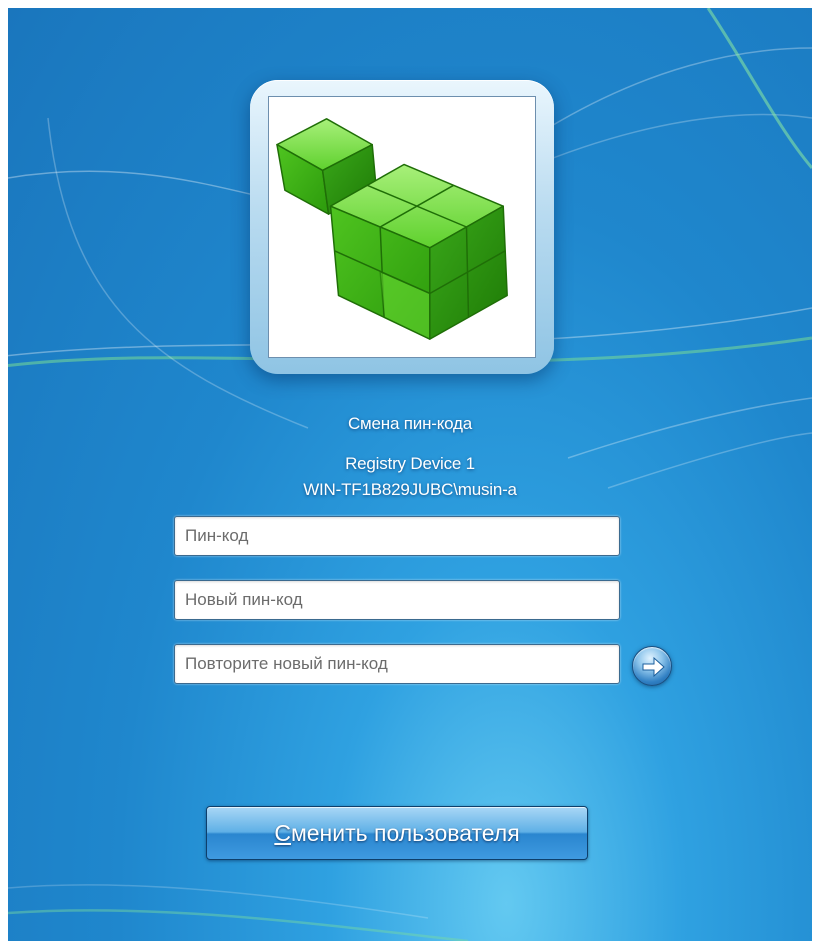 This screenshot has height=949, width=820. Describe the element at coordinates (410, 489) in the screenshot. I see `account-name: WIN-TF1B829JUBC\musin-a` at that location.